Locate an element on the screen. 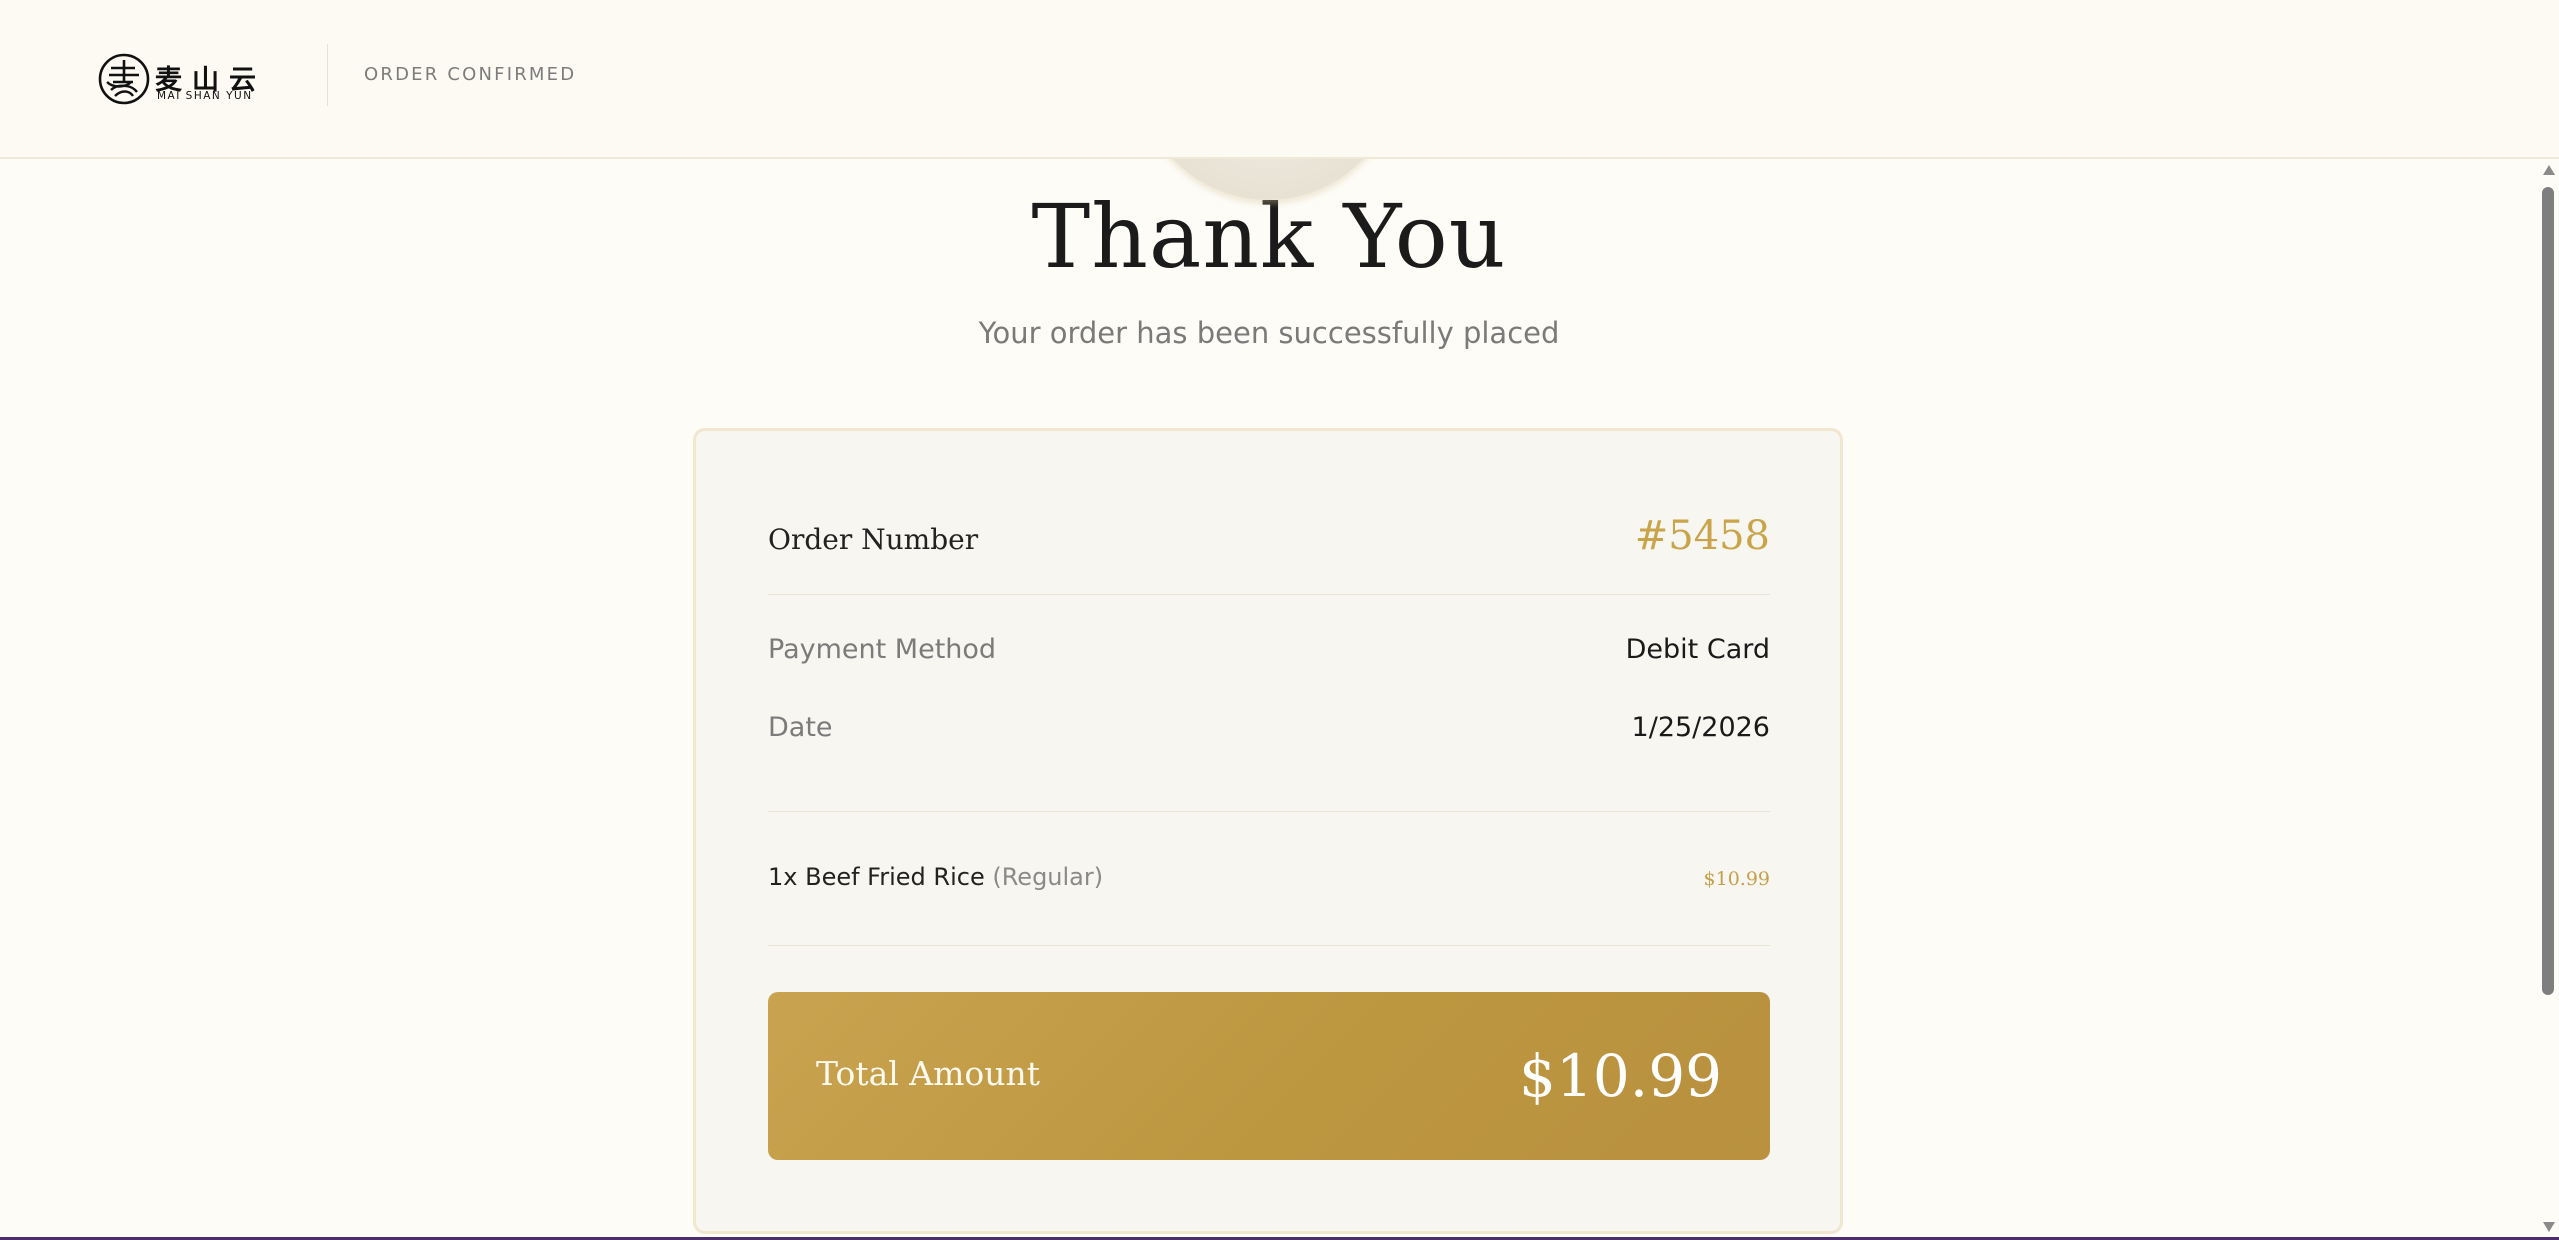 This screenshot has width=2559, height=1240. vertical-scrollbar is located at coordinates (2548, 699).